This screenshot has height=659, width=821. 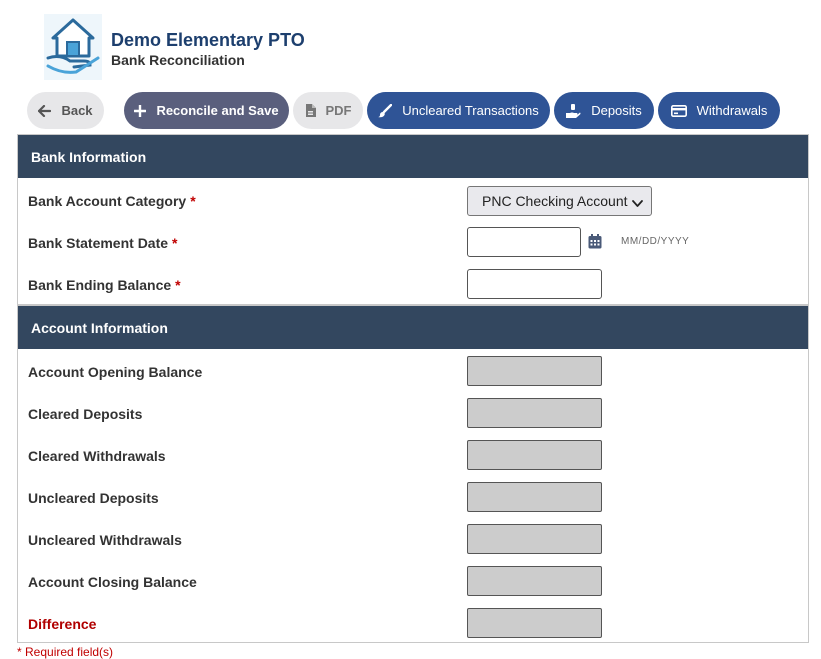 What do you see at coordinates (100, 285) in the screenshot?
I see `label-text: Bank Ending Balance` at bounding box center [100, 285].